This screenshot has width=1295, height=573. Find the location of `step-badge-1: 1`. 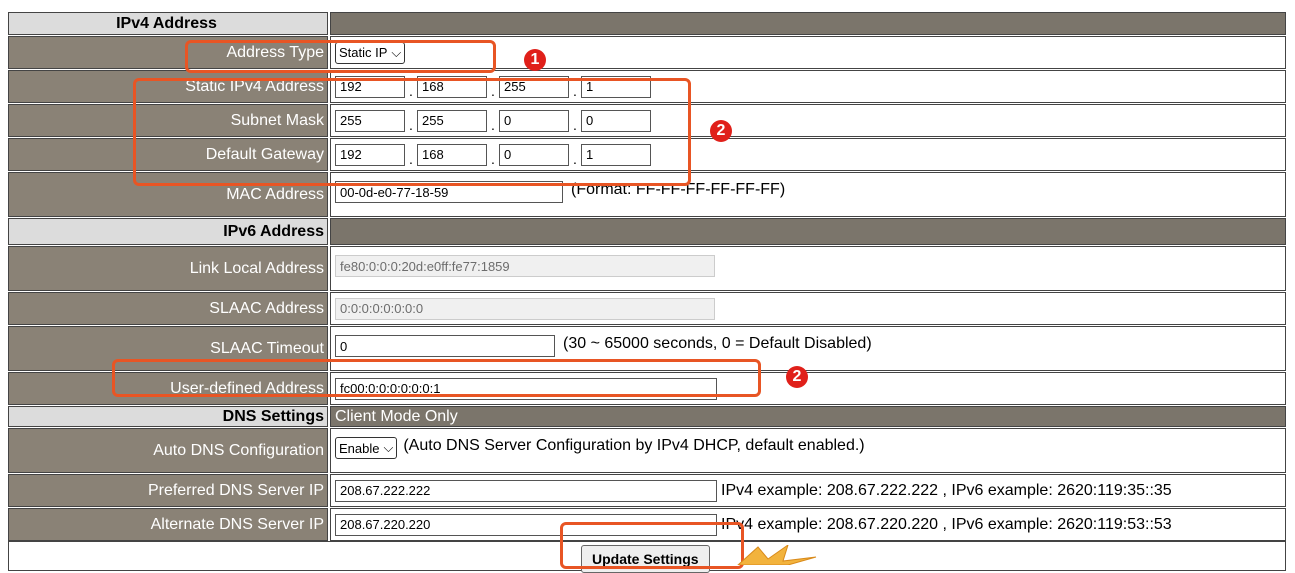

step-badge-1: 1 is located at coordinates (535, 60).